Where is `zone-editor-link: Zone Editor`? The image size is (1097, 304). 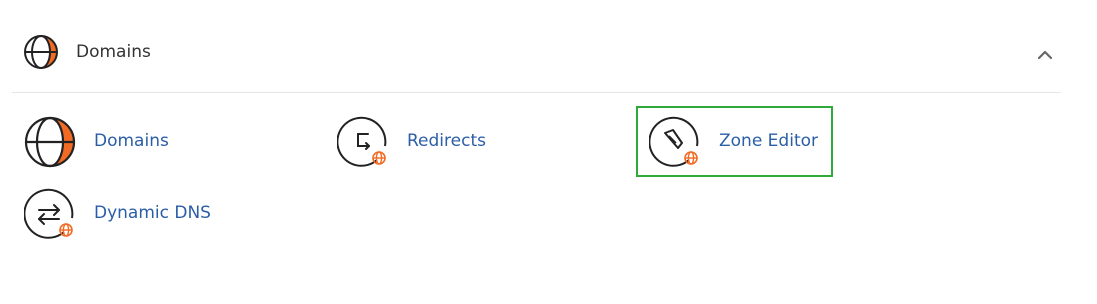
zone-editor-link: Zone Editor is located at coordinates (739, 141).